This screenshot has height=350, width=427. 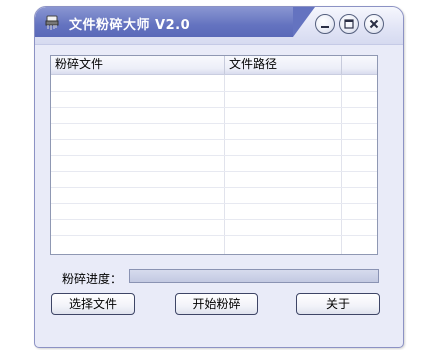 I want to click on maximize-button, so click(x=349, y=24).